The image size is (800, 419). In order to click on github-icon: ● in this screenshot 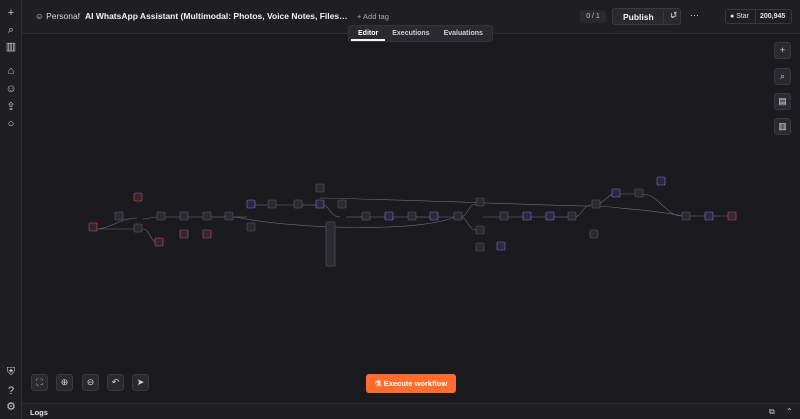, I will do `click(732, 16)`.